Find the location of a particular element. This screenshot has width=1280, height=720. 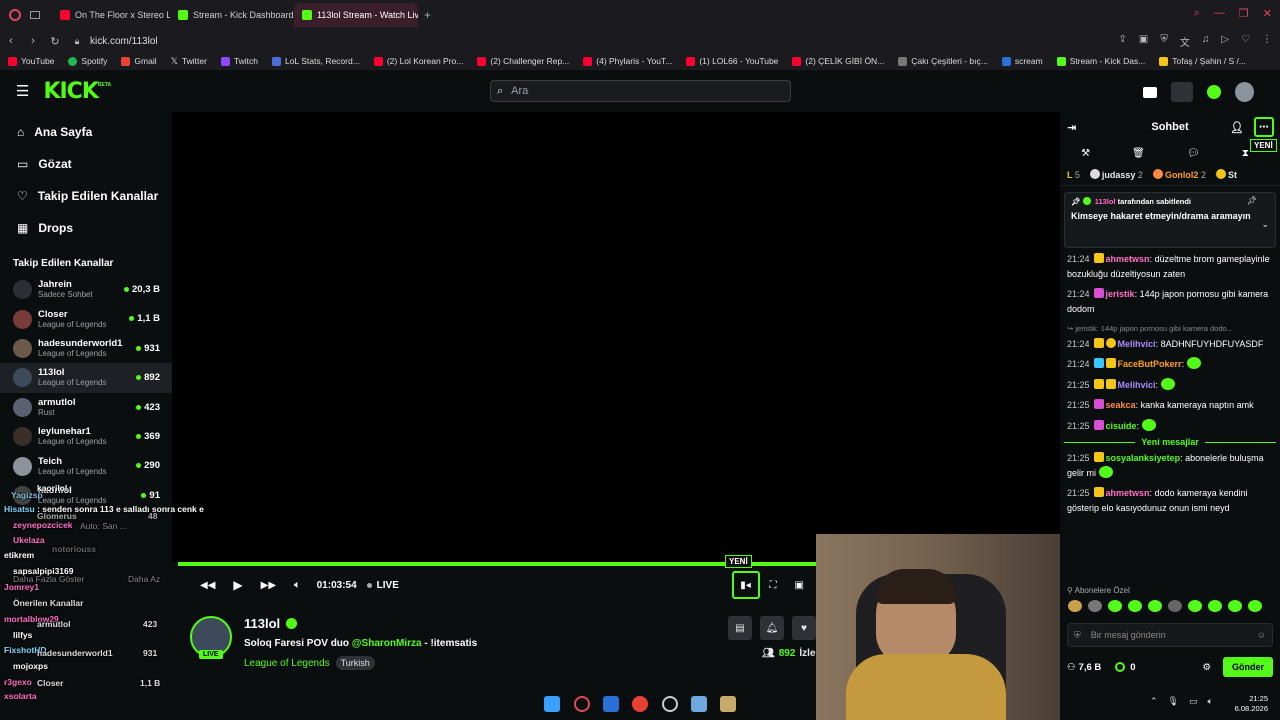

unpin-icon: 📌︎ is located at coordinates (1252, 200).